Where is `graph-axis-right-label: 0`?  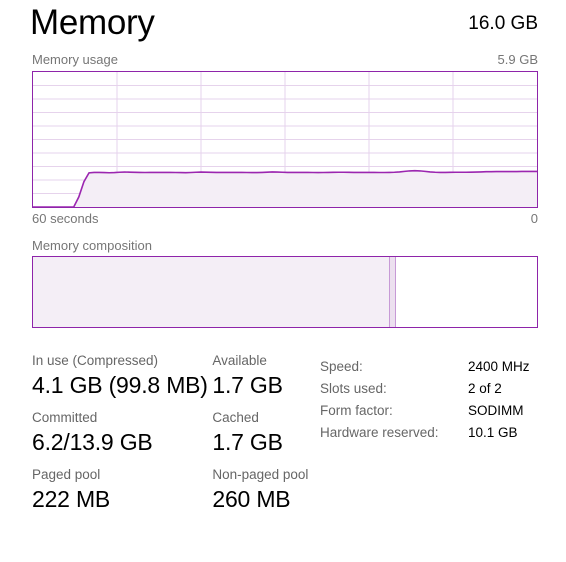 graph-axis-right-label: 0 is located at coordinates (534, 218).